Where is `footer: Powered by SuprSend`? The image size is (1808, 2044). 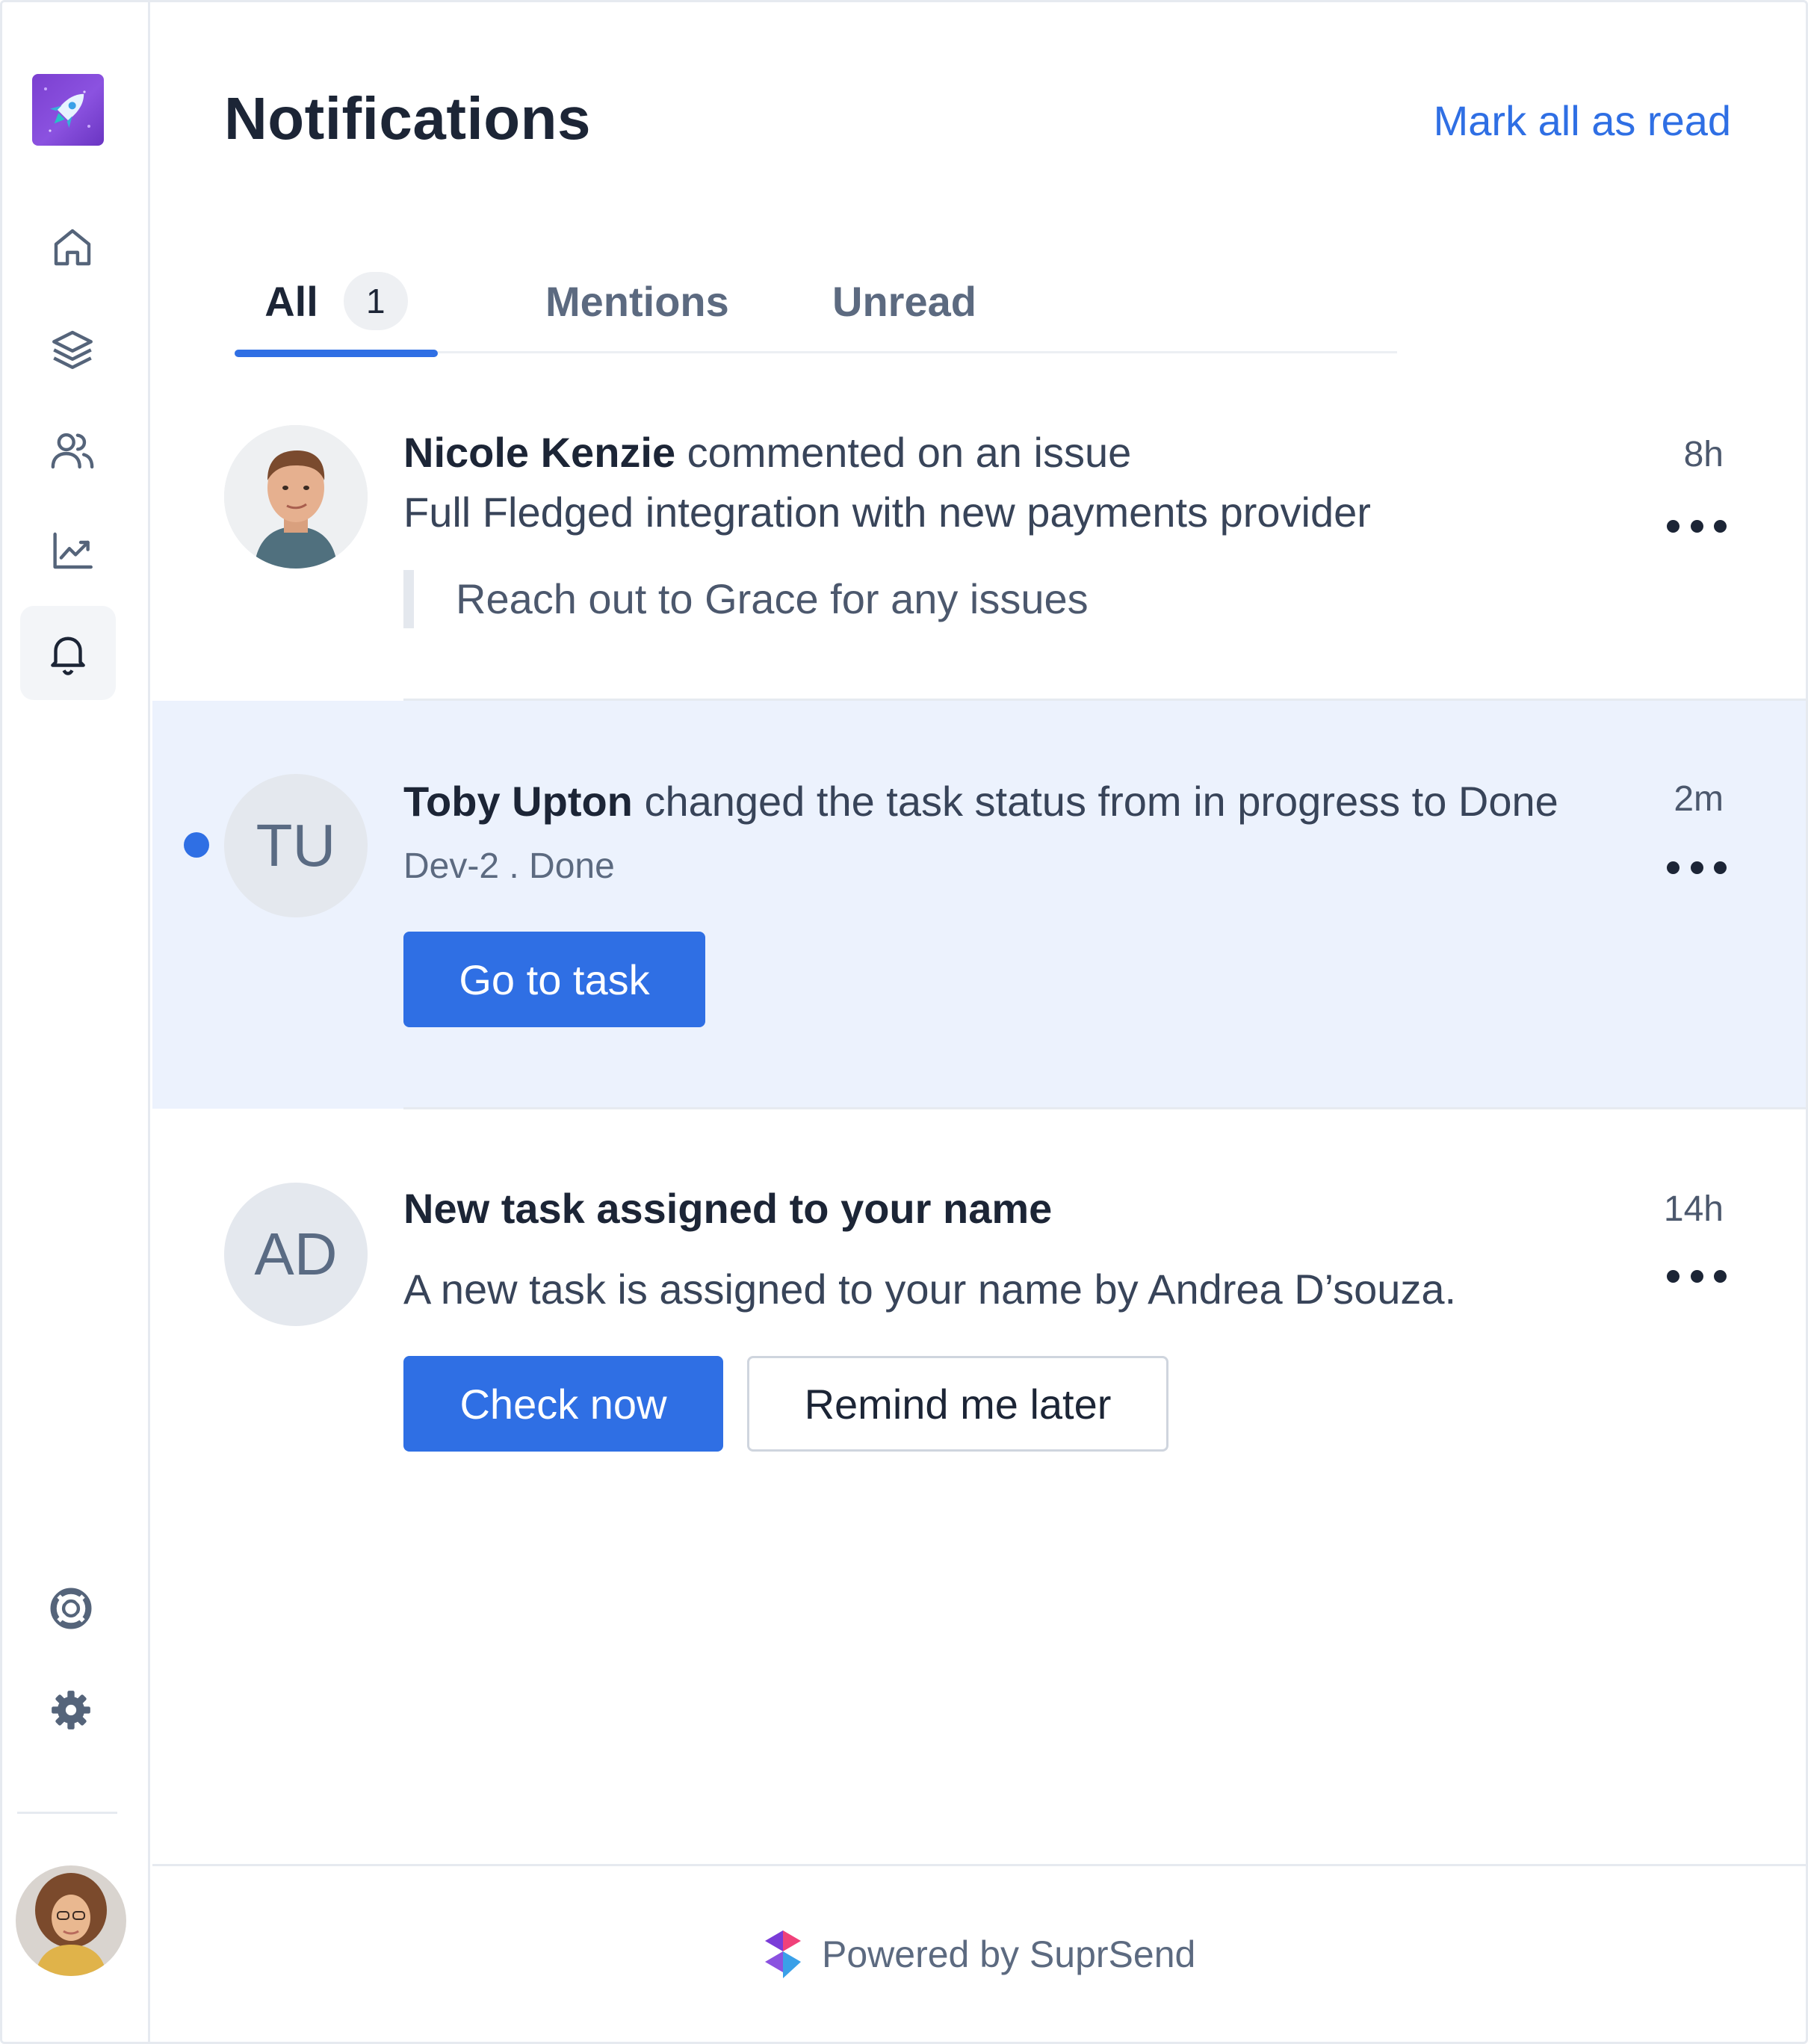
footer: Powered by SuprSend is located at coordinates (979, 1953).